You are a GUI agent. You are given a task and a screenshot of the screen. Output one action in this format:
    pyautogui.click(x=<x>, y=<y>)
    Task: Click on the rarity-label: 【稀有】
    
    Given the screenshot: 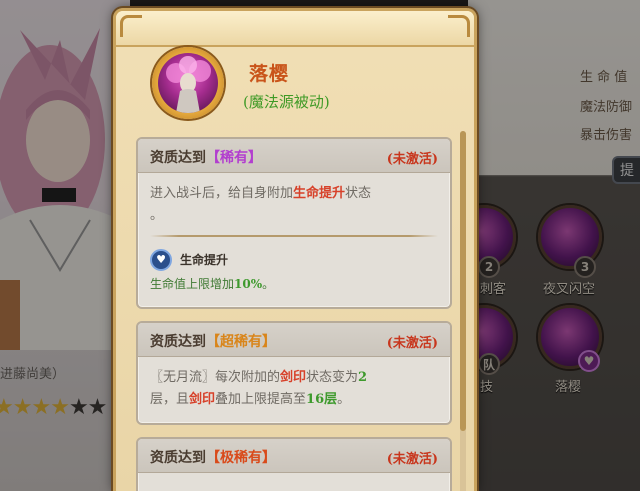 What is the action you would take?
    pyautogui.click(x=234, y=158)
    